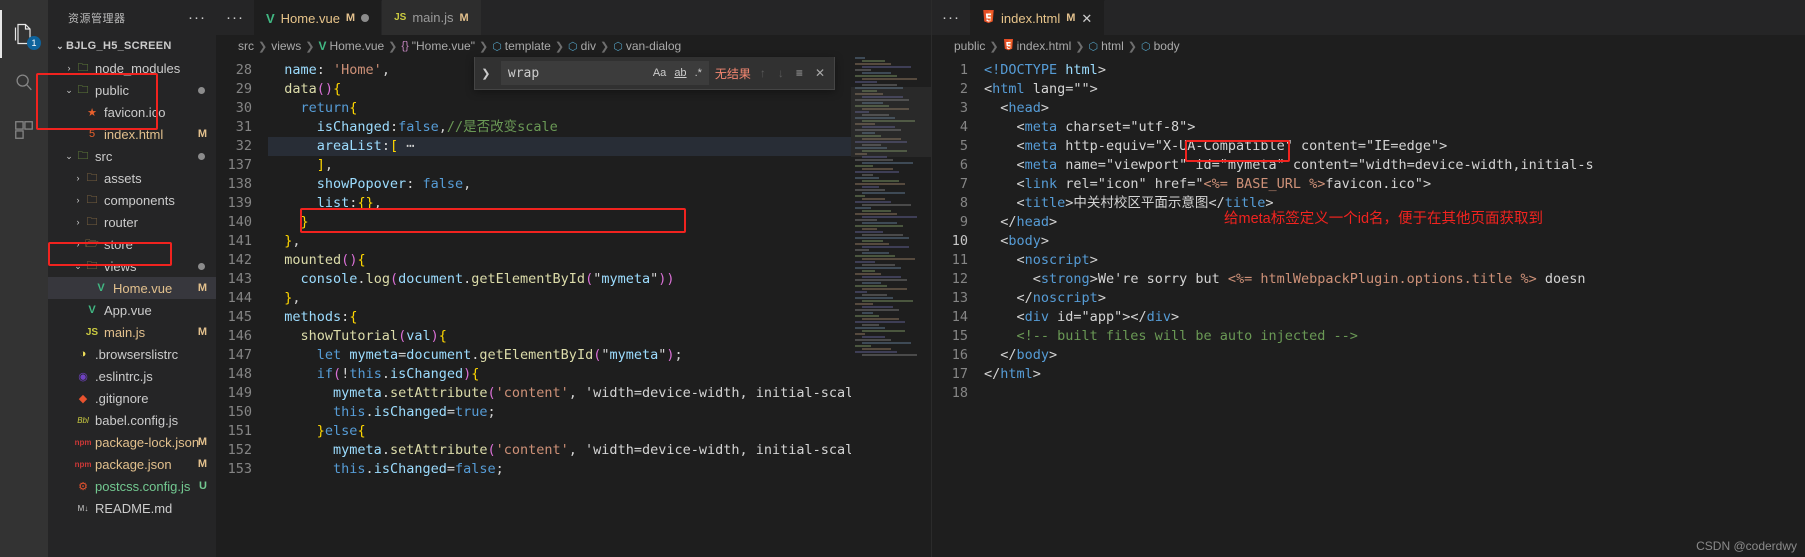 This screenshot has width=1805, height=557. What do you see at coordinates (246, 46) in the screenshot?
I see `breadcrumb-item-src: src` at bounding box center [246, 46].